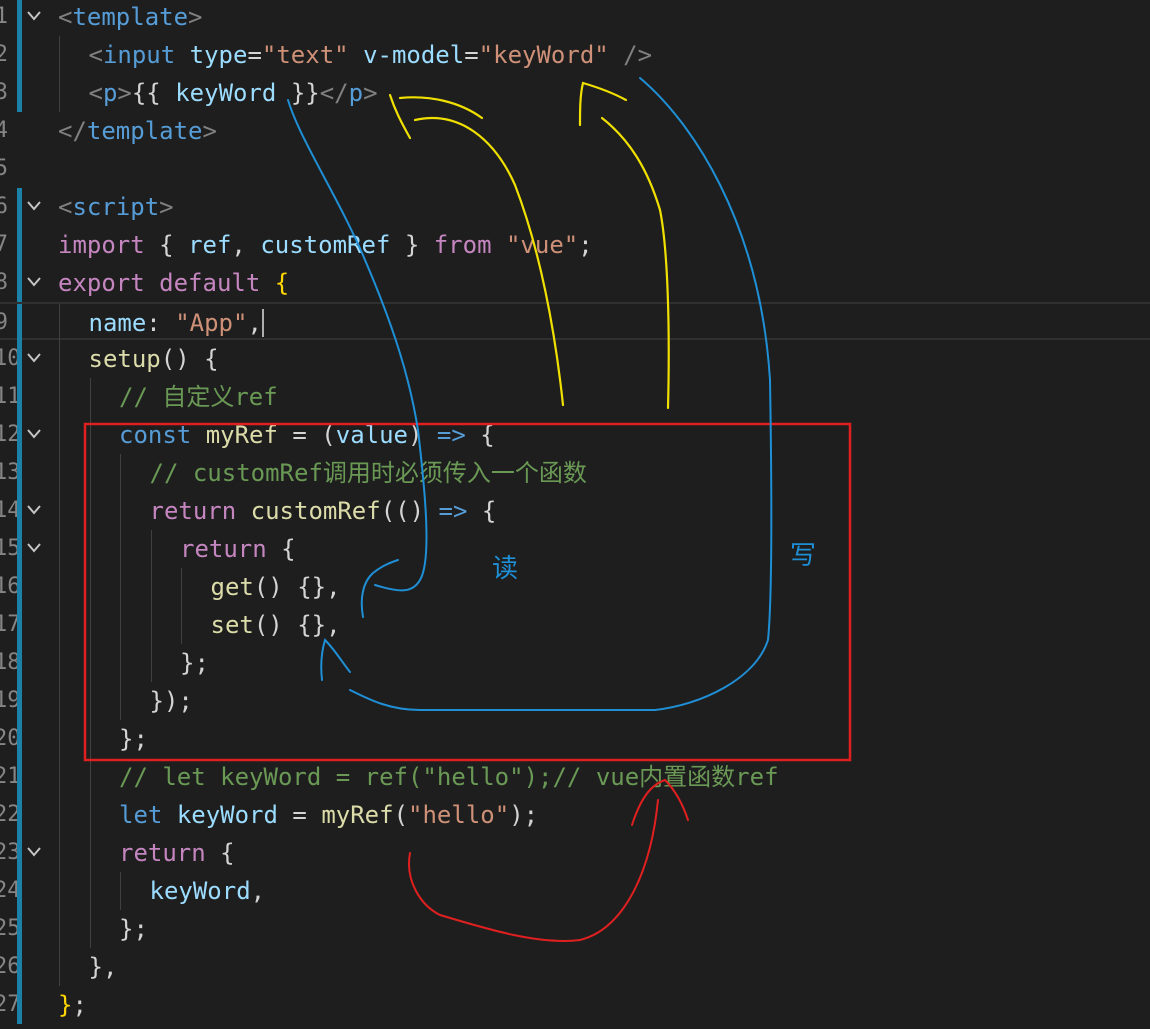 Image resolution: width=1150 pixels, height=1029 pixels. I want to click on code-line: 8 export default {, so click(575, 283).